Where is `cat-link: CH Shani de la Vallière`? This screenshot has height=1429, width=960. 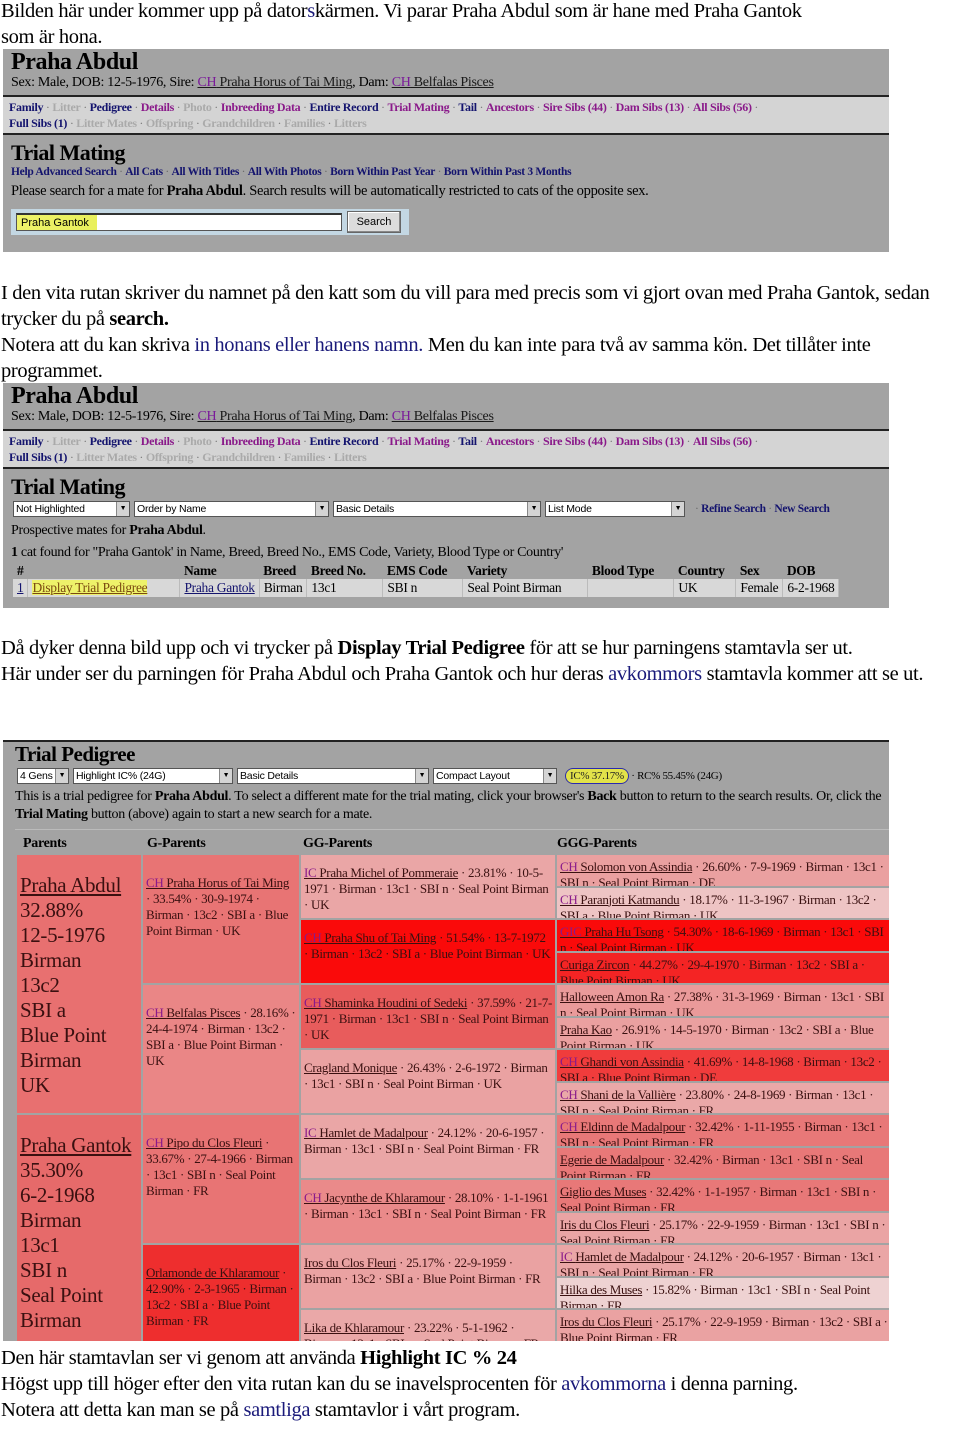 cat-link: CH Shani de la Vallière is located at coordinates (618, 1094).